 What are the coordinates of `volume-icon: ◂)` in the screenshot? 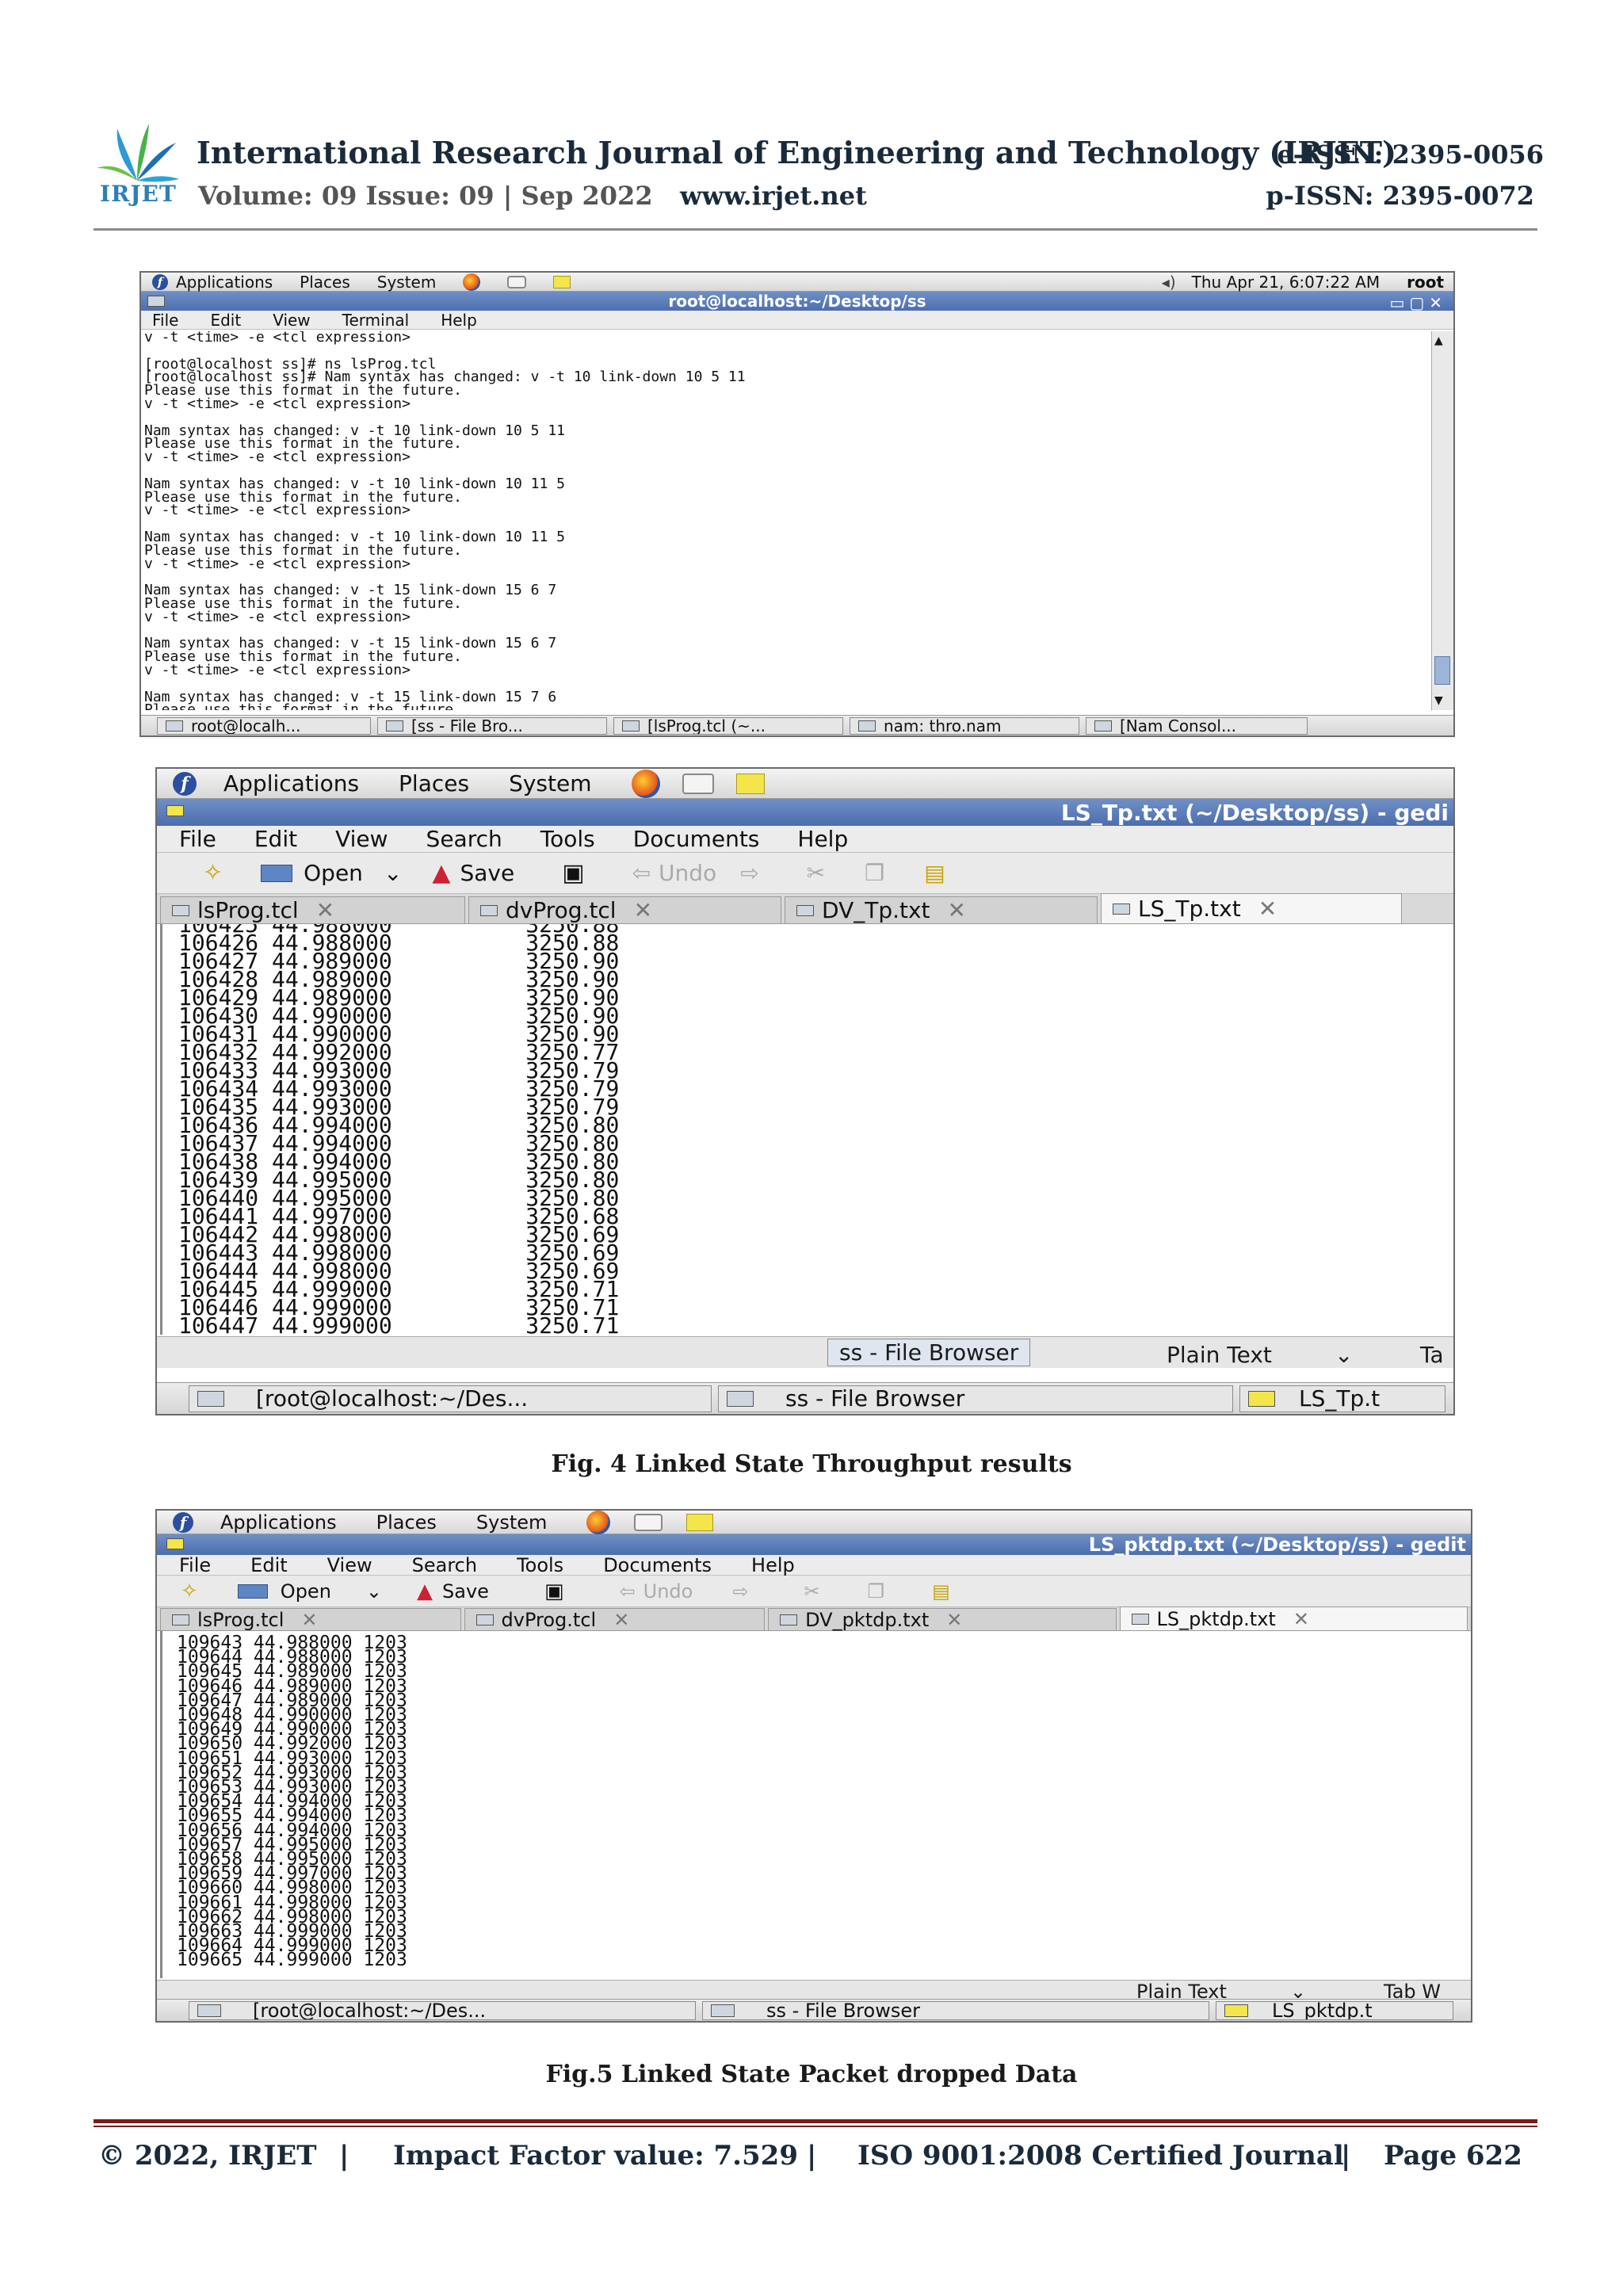 It's located at (1169, 282).